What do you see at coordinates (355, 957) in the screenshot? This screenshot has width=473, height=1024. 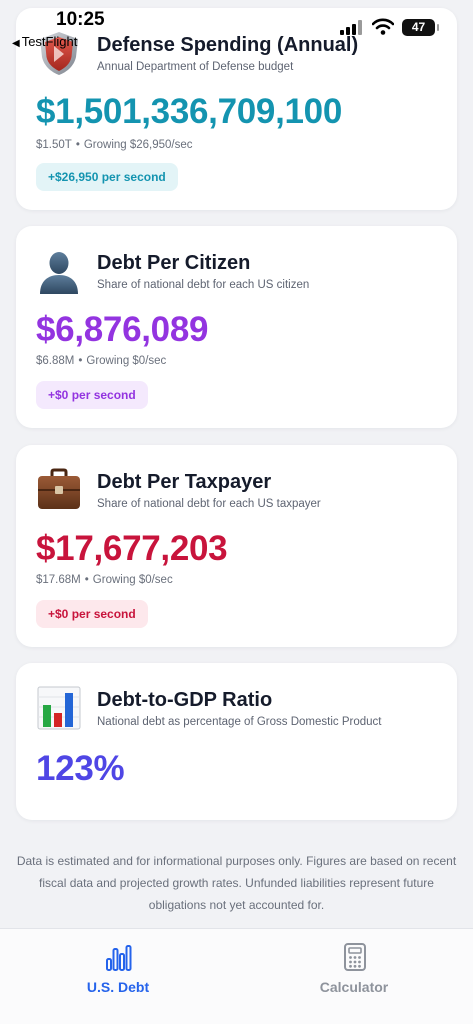 I see `calculator-icon` at bounding box center [355, 957].